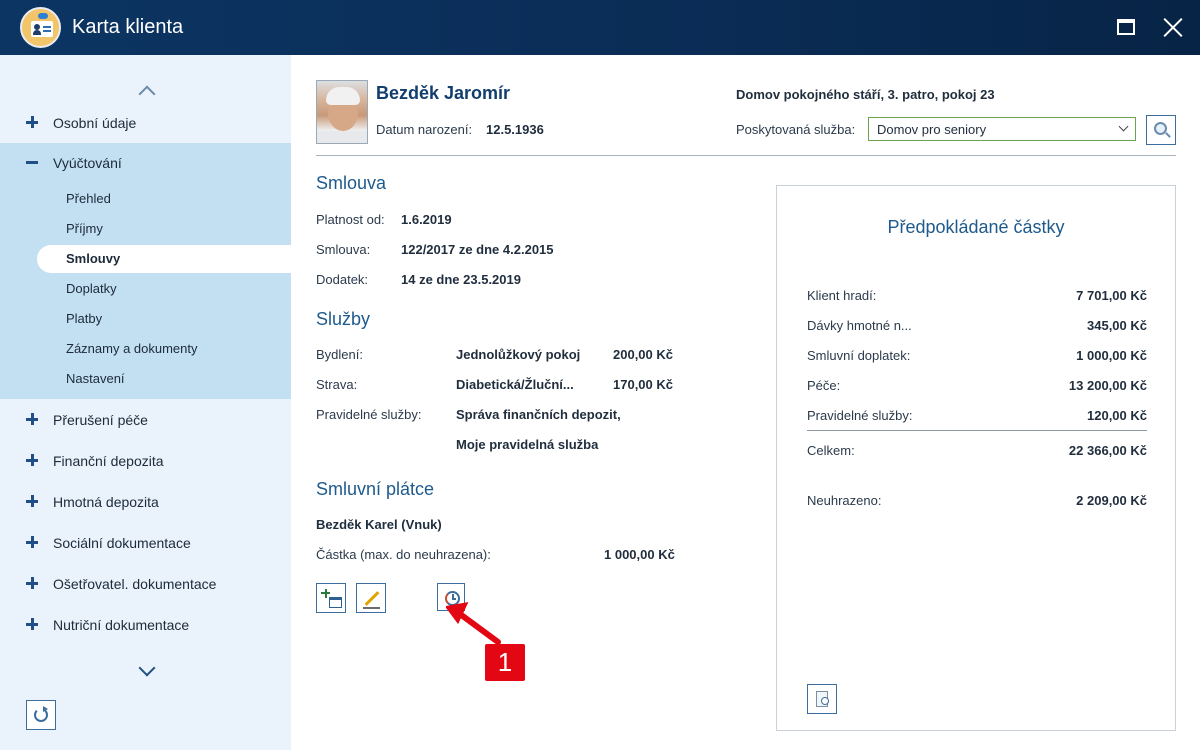  Describe the element at coordinates (122, 543) in the screenshot. I see `sidebar-item-label: Sociální dokumentace` at that location.